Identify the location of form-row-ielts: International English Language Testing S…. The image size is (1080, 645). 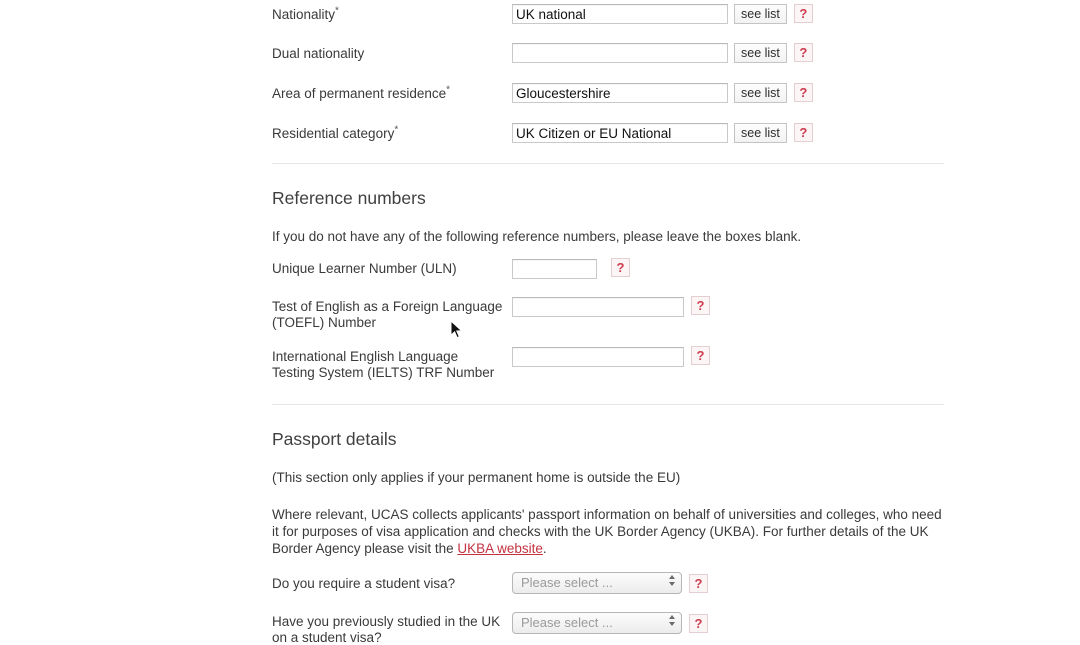
(608, 363).